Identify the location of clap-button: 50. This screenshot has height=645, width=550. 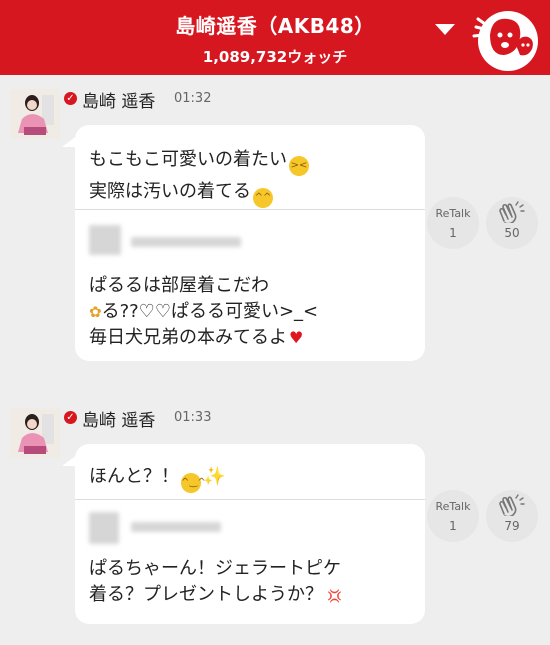
(512, 223).